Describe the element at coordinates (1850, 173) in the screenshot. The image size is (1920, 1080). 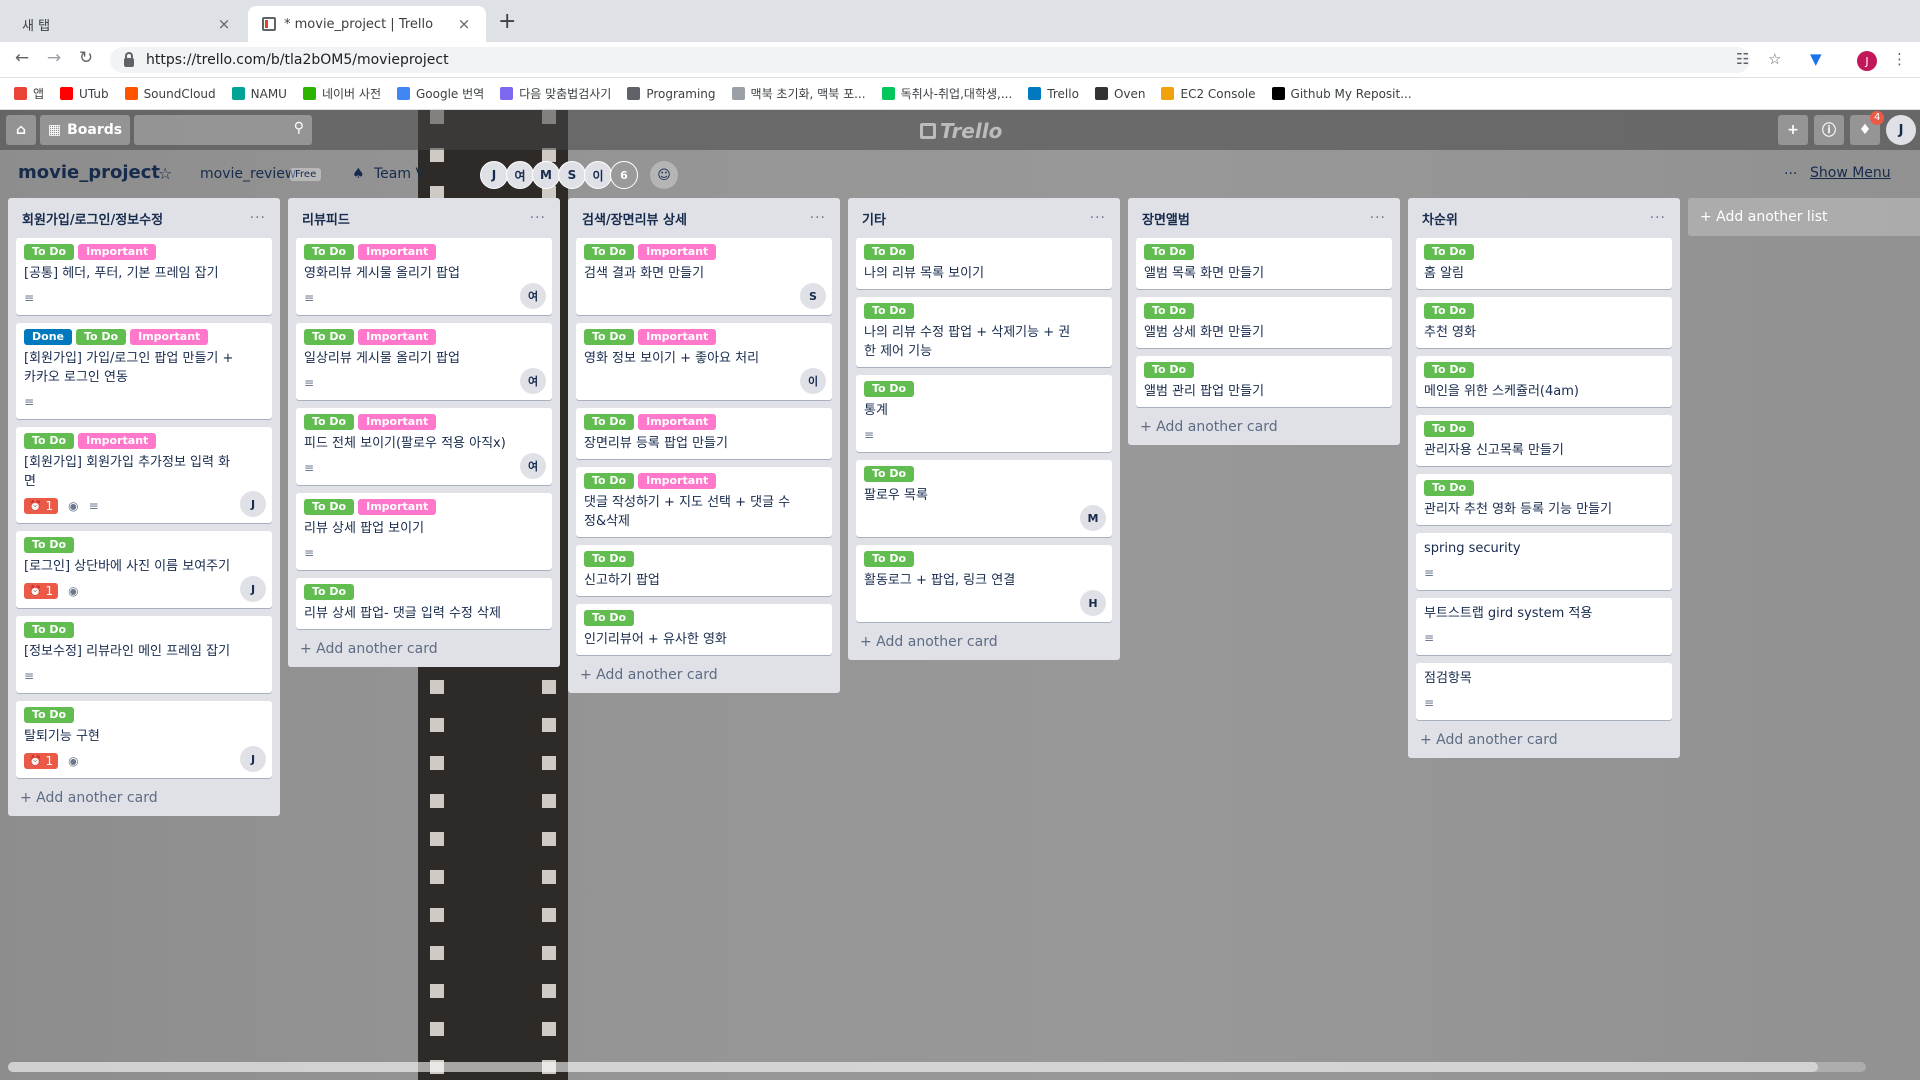
I see `show-menu-button: Show Menu` at that location.